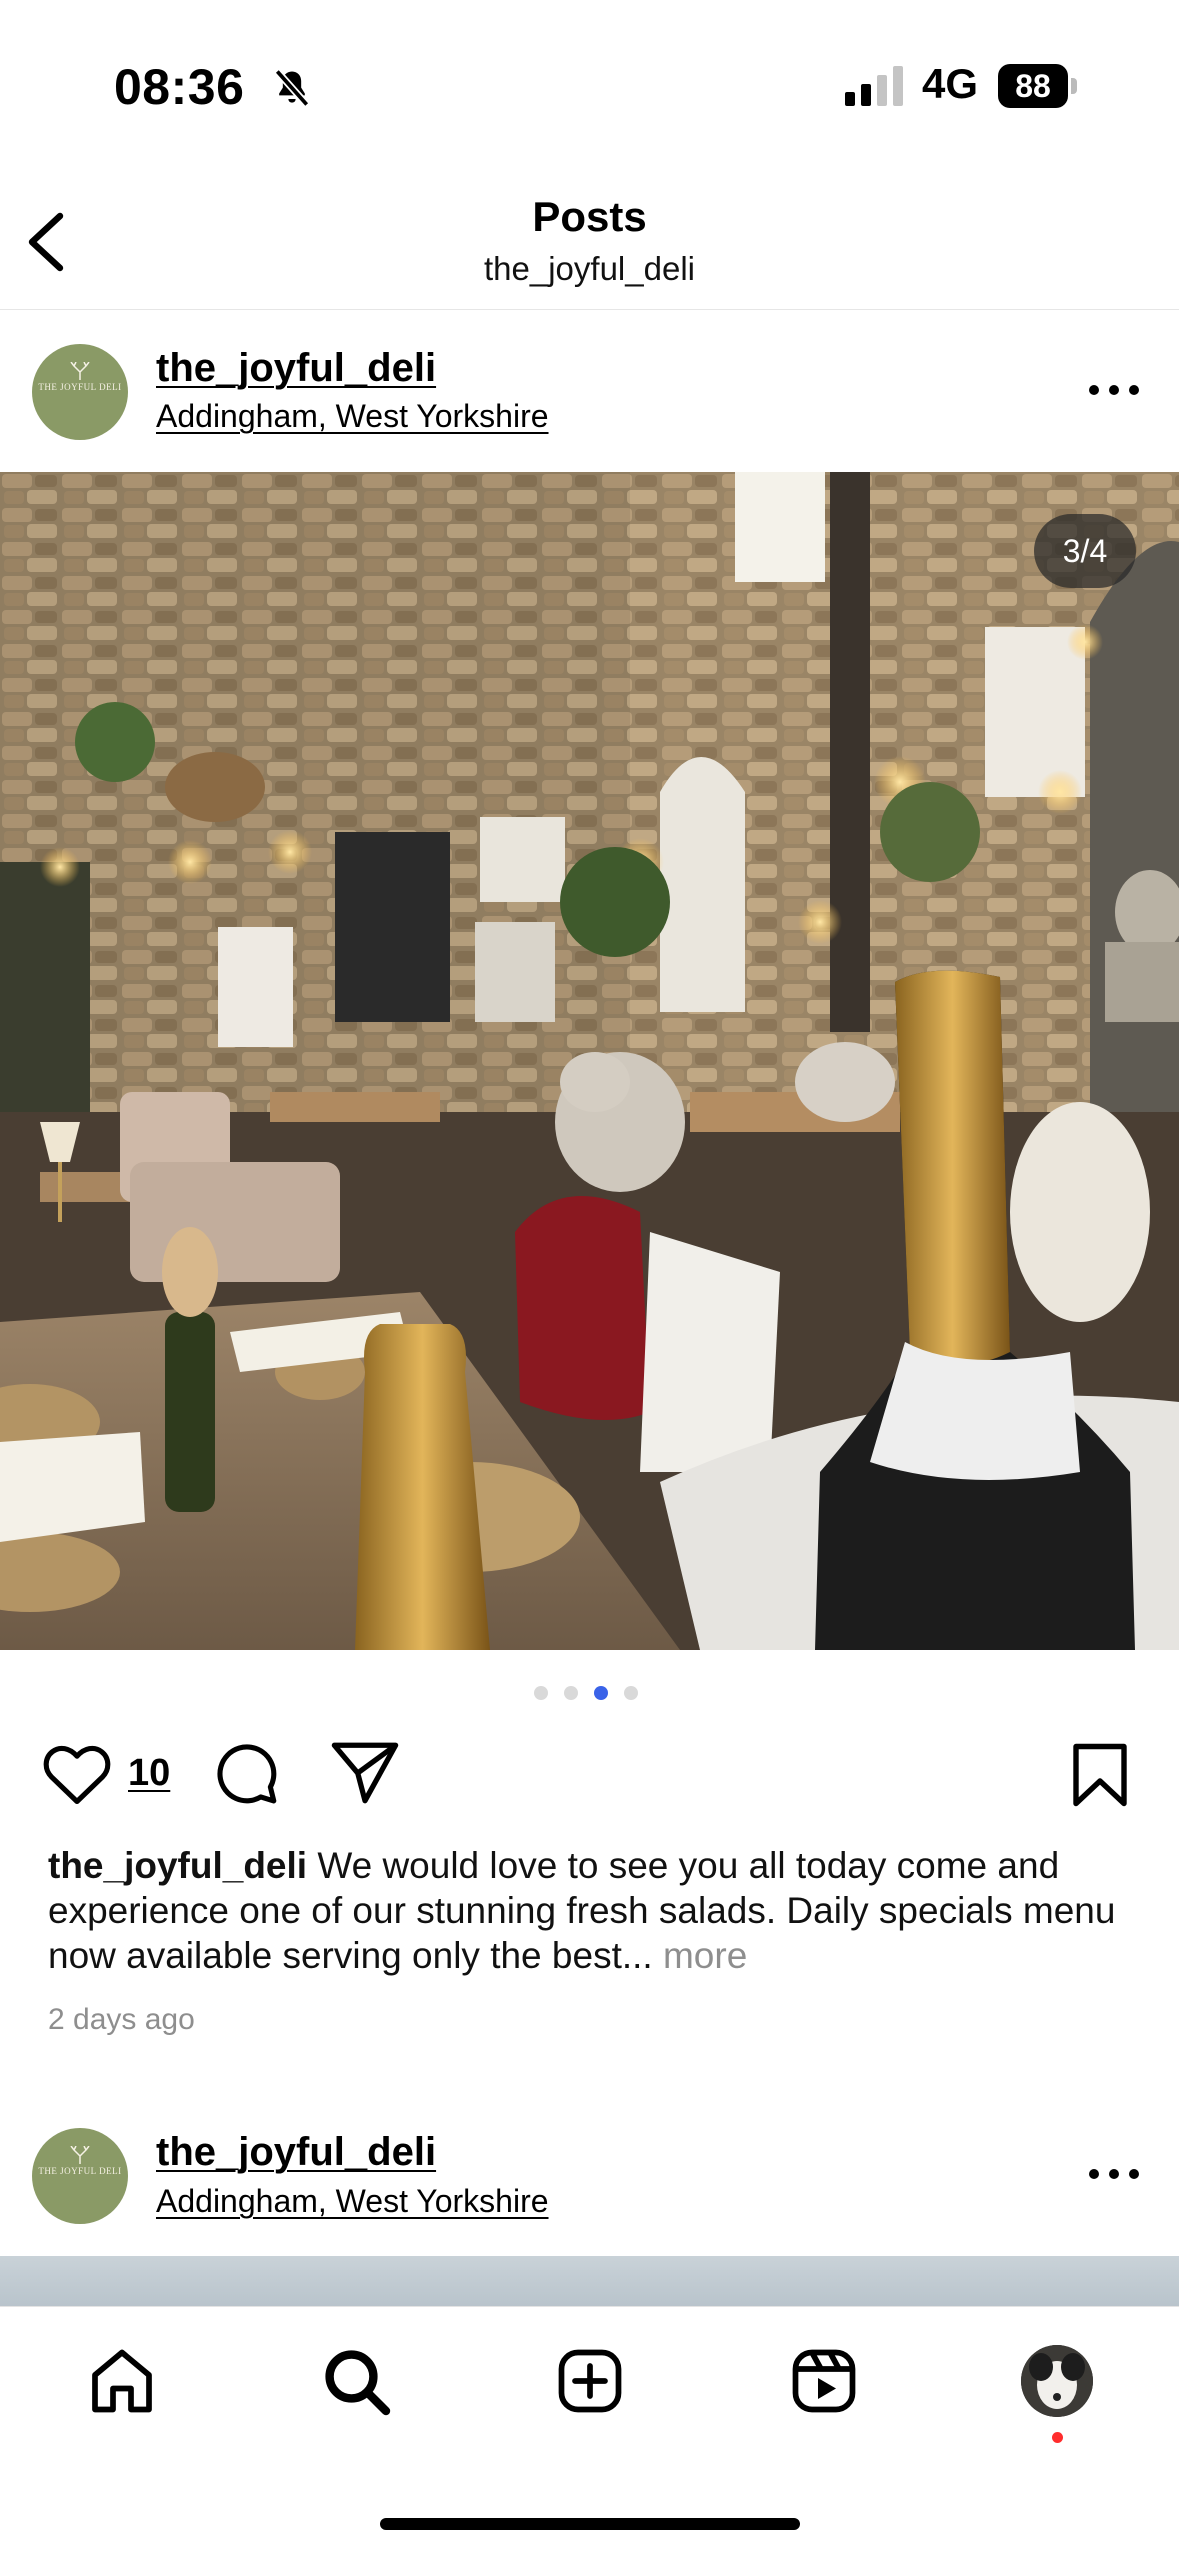 This screenshot has height=2557, width=1179. Describe the element at coordinates (246, 1774) in the screenshot. I see `comment-icon` at that location.